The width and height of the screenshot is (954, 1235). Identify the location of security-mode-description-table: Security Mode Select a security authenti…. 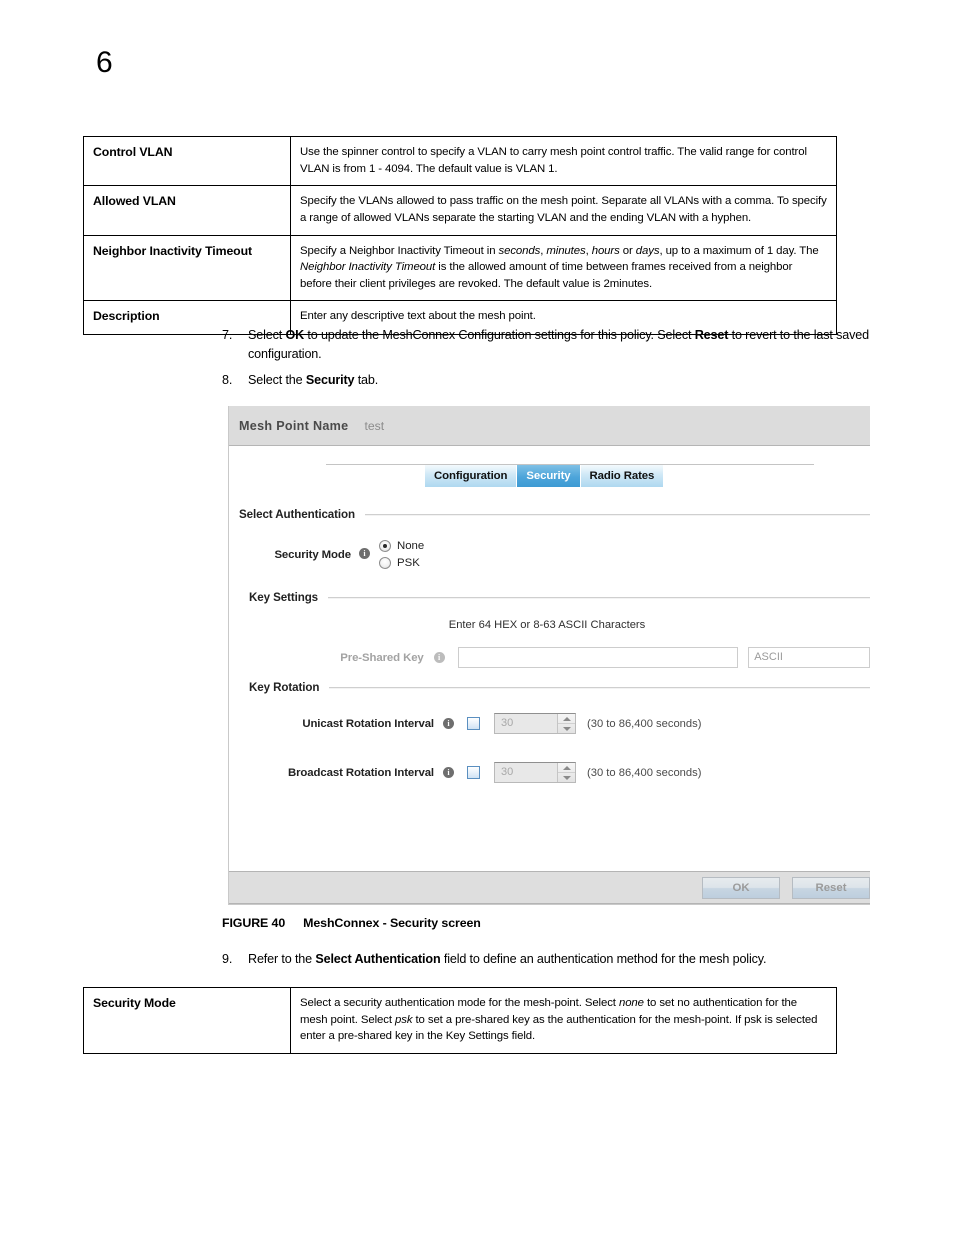
(460, 1020).